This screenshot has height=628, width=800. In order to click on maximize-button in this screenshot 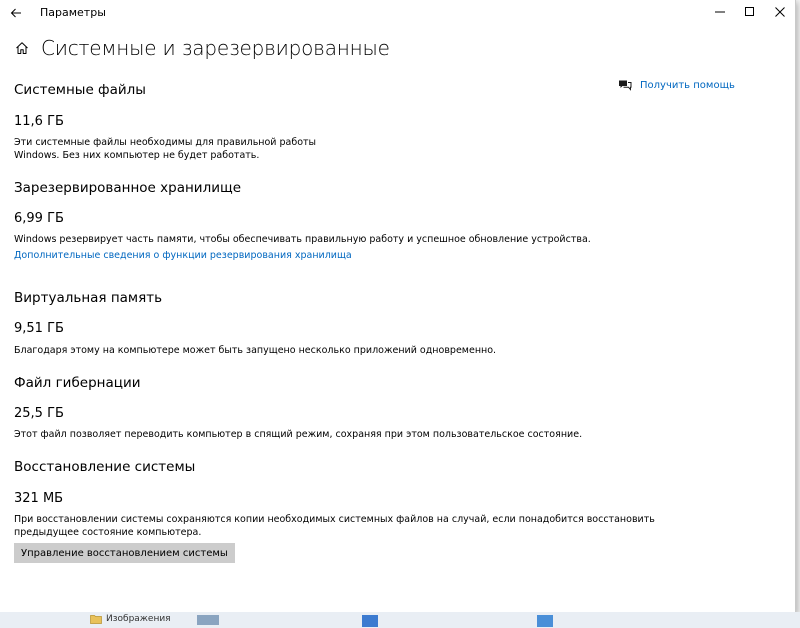, I will do `click(750, 12)`.